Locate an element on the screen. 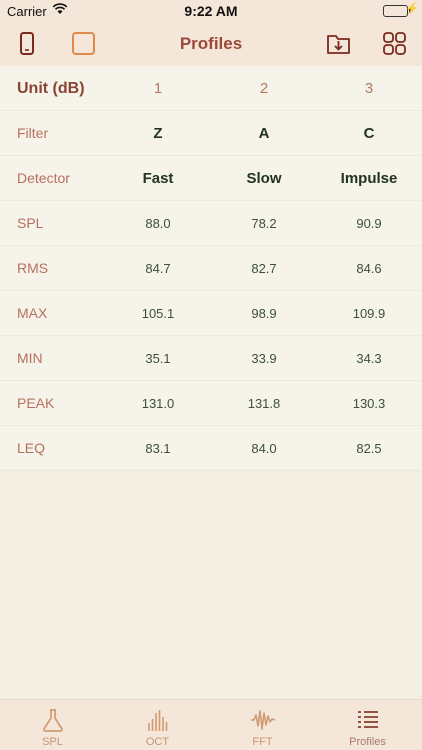 This screenshot has width=422, height=750. table-header-row: Unit (dB) 1 2 3 is located at coordinates (211, 88).